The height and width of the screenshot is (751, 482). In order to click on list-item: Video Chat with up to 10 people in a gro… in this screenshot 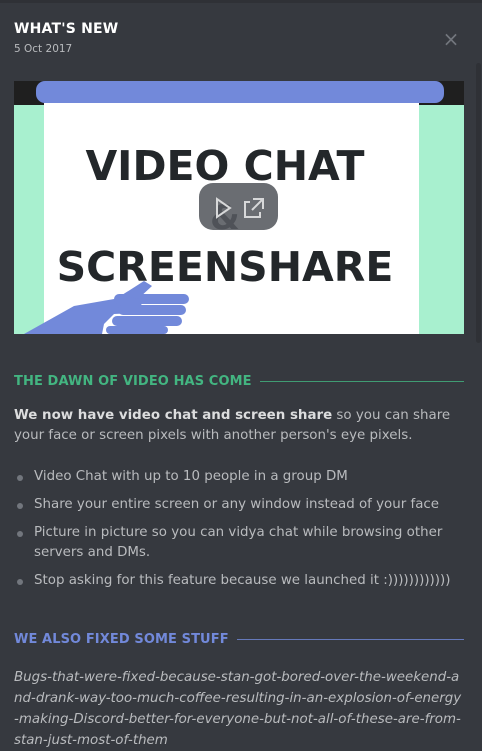, I will do `click(240, 477)`.